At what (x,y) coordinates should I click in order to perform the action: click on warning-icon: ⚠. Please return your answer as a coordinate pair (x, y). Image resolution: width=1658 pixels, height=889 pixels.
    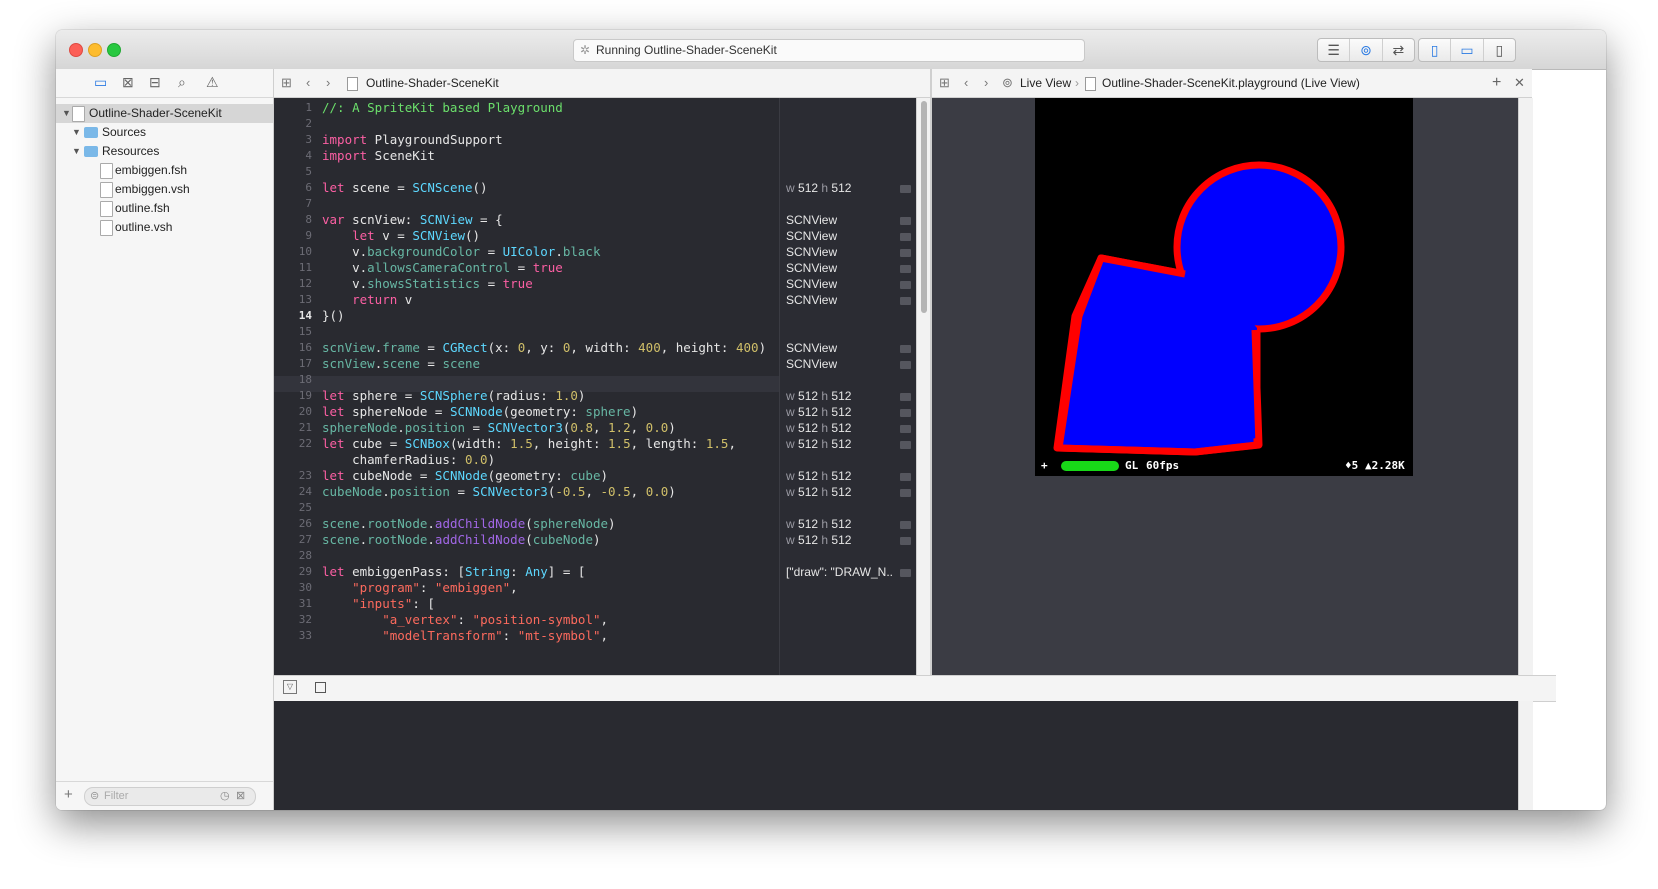
    Looking at the image, I should click on (212, 82).